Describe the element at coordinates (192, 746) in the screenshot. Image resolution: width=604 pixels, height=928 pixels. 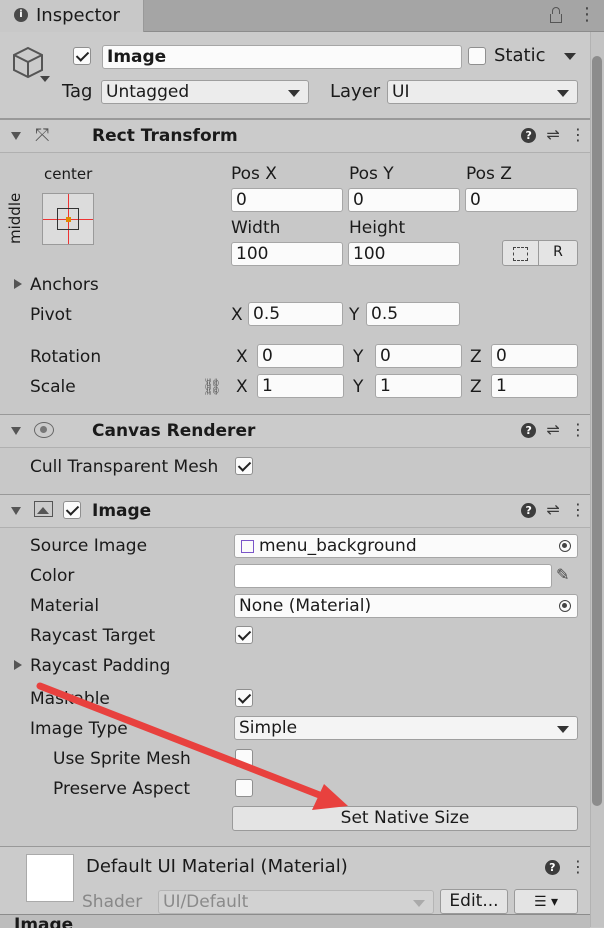
I see `annotation-arrow` at that location.